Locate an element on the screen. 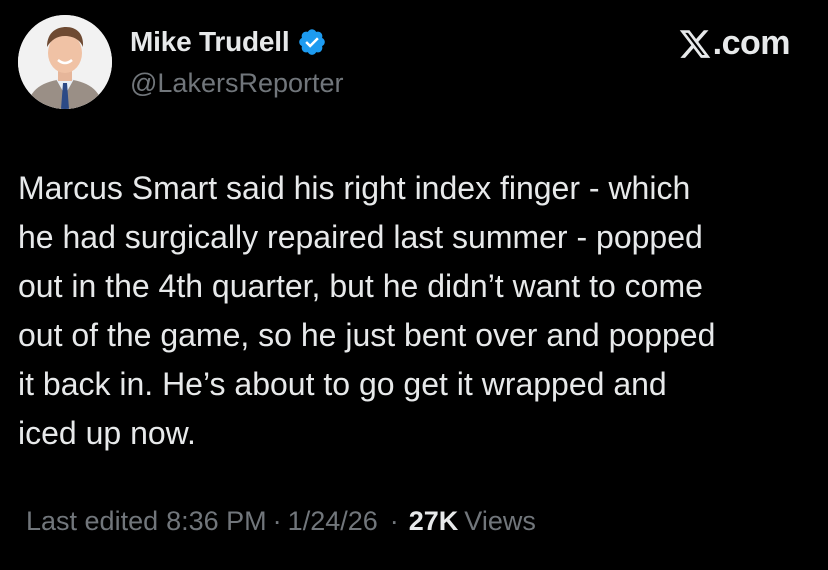 The height and width of the screenshot is (570, 828). author-handle: @LakersReporter is located at coordinates (237, 83).